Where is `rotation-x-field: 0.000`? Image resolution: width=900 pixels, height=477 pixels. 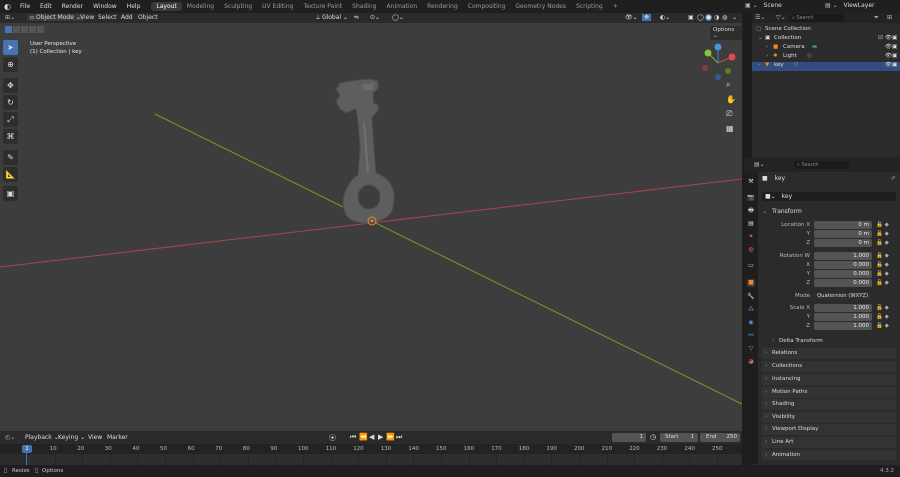
rotation-x-field: 0.000 is located at coordinates (843, 265).